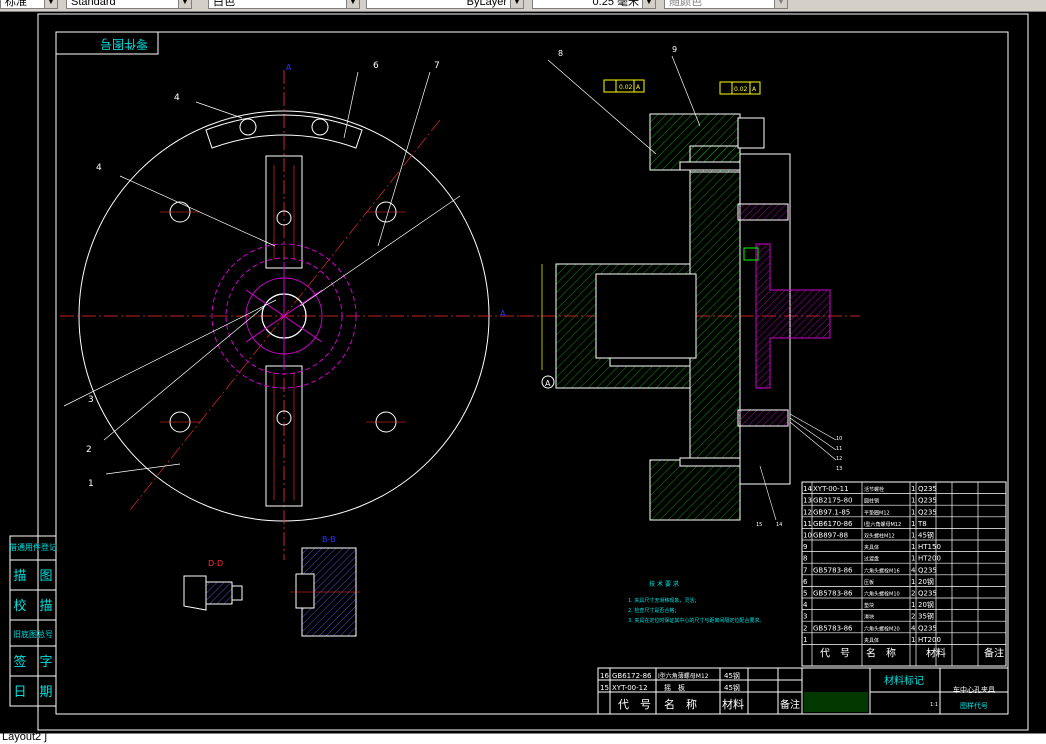 This screenshot has width=1046, height=744. I want to click on callout-label: 14, so click(779, 525).